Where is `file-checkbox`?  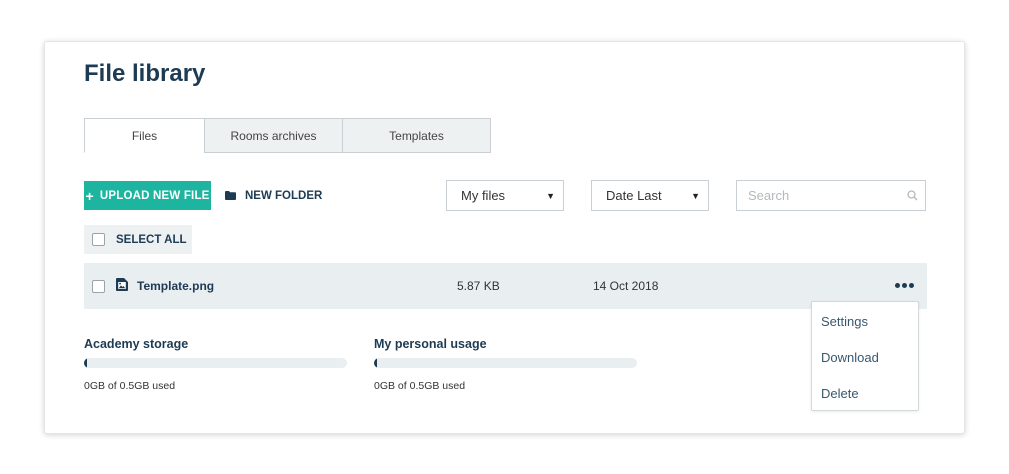
file-checkbox is located at coordinates (98, 286).